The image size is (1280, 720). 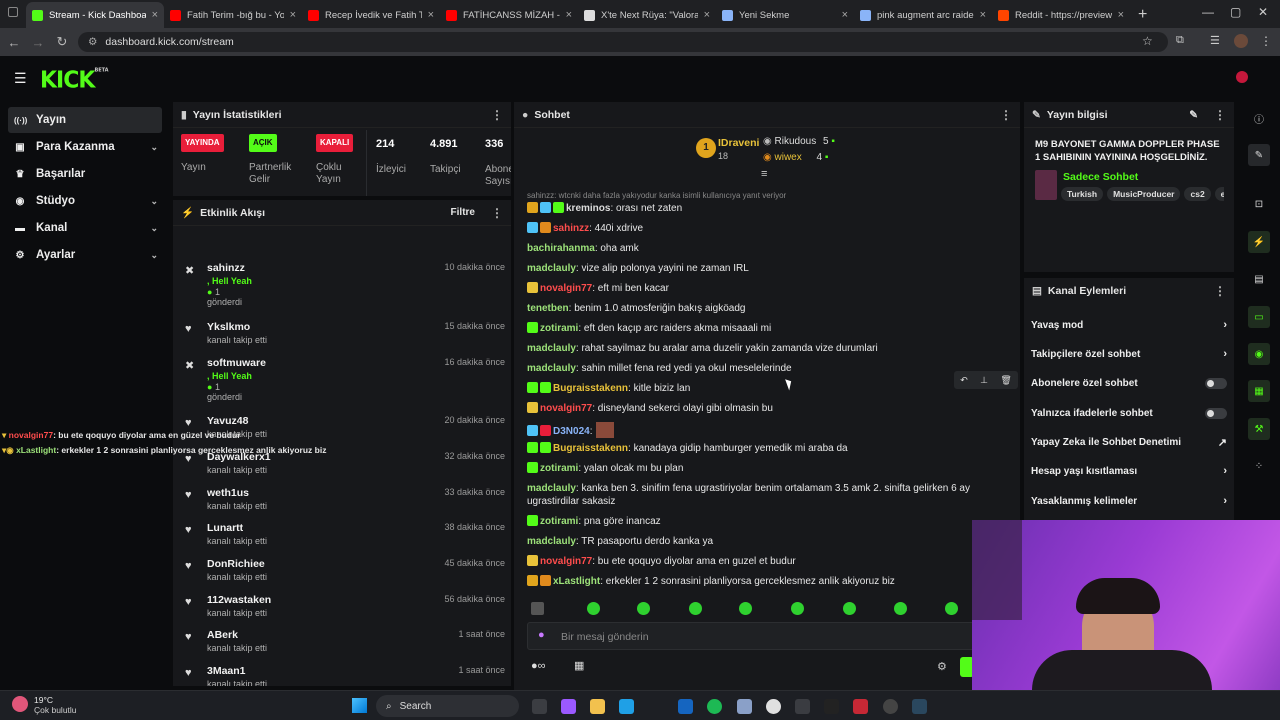 What do you see at coordinates (233, 15) in the screenshot?
I see `browser-tab: Fatih Terim -bığ bu - YouTube ×` at bounding box center [233, 15].